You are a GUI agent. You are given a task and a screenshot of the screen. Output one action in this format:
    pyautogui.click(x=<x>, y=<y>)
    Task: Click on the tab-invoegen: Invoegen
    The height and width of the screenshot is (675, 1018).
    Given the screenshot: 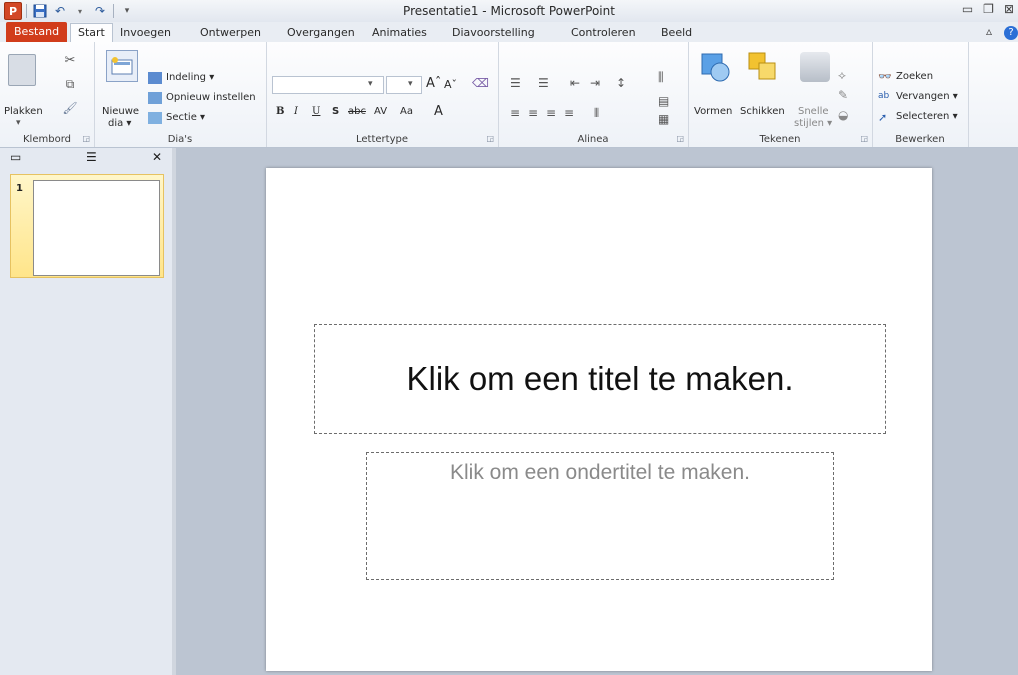 What is the action you would take?
    pyautogui.click(x=145, y=33)
    